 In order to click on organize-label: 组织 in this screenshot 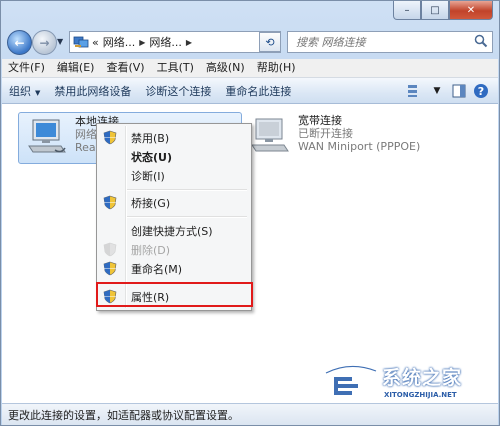, I will do `click(20, 91)`.